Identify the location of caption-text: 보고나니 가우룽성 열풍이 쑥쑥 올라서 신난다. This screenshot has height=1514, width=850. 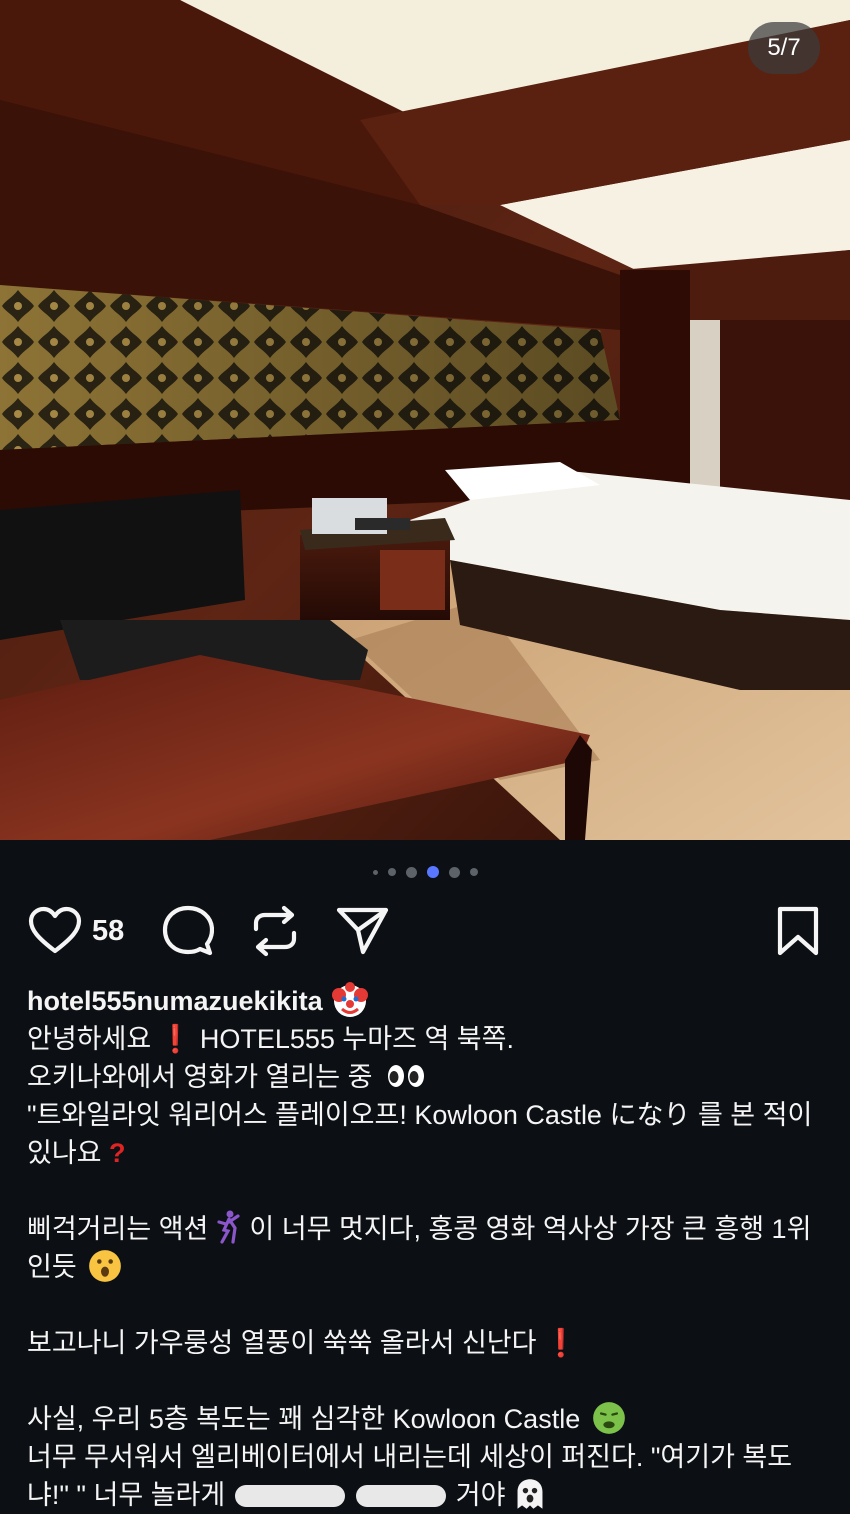
(282, 1343).